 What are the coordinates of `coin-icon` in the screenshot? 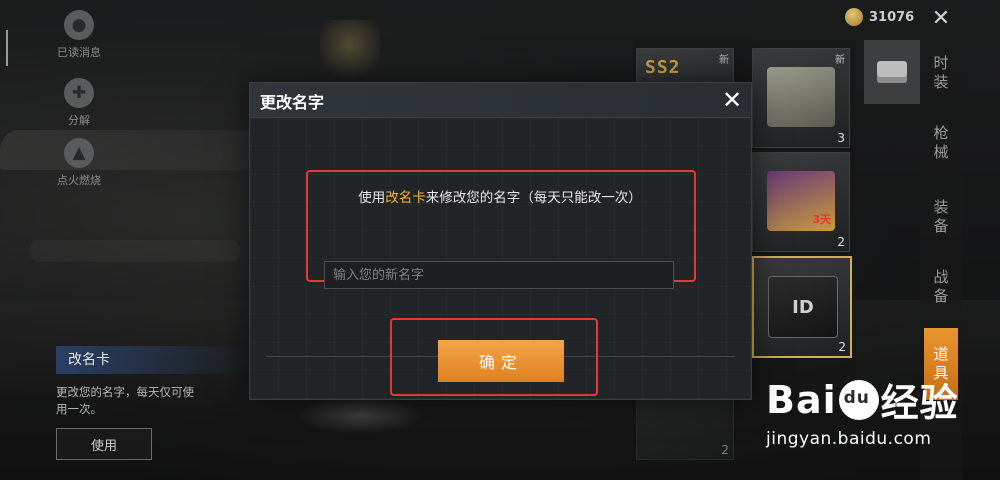 It's located at (854, 17).